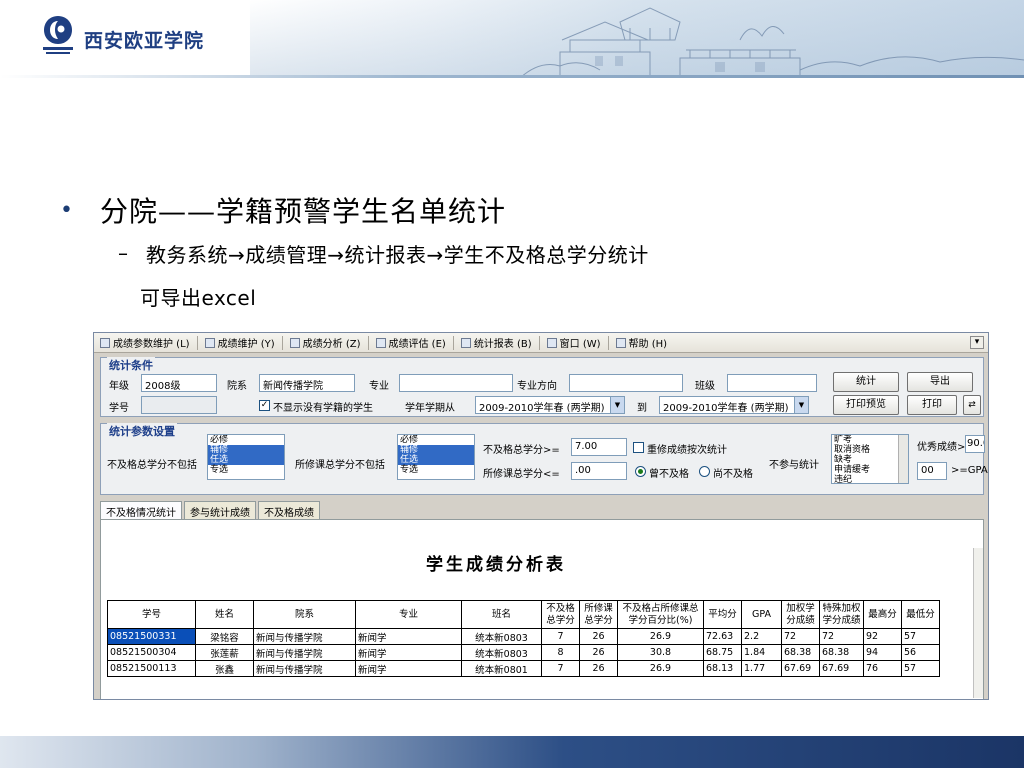 The height and width of the screenshot is (768, 1024). Describe the element at coordinates (145, 343) in the screenshot. I see `menu-grade-params: 成绩参数维护 (L)` at that location.